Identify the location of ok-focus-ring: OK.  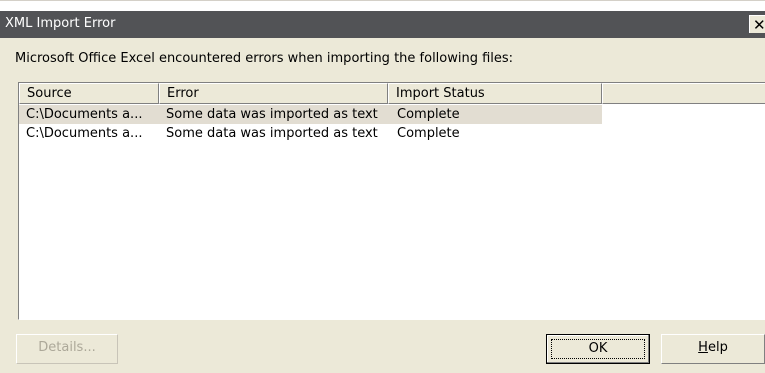
(598, 349).